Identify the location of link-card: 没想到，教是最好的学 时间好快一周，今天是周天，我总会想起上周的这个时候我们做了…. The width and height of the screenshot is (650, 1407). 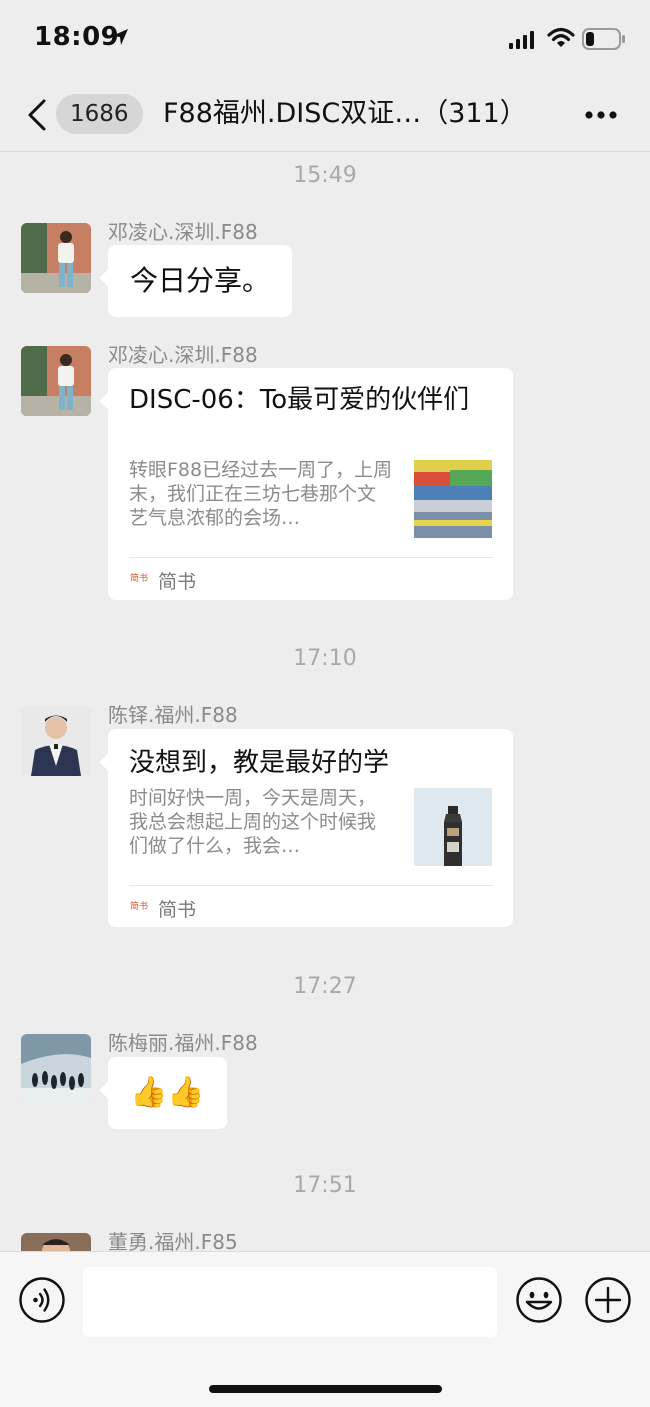
(306, 828).